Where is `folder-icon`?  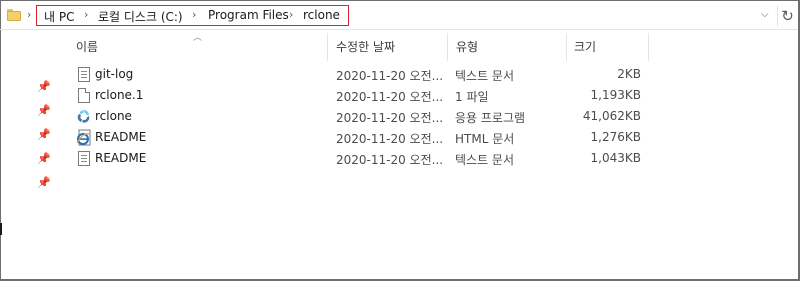 folder-icon is located at coordinates (14, 15).